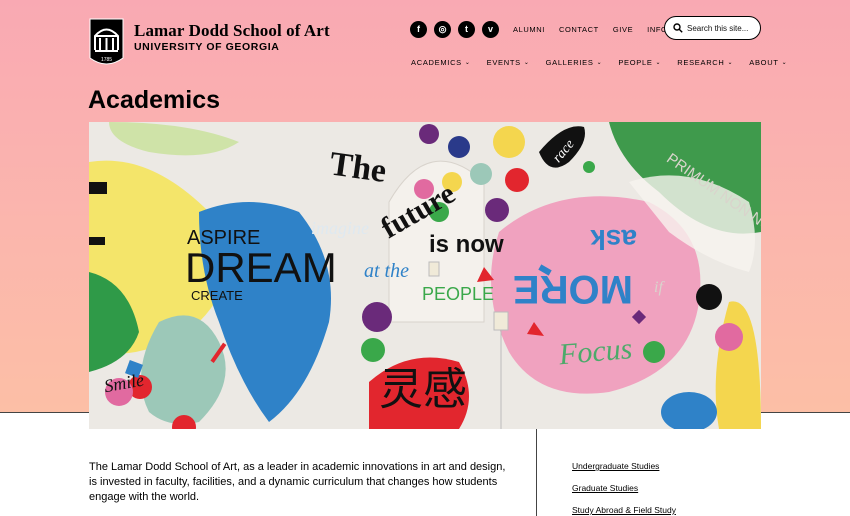 This screenshot has width=850, height=516. I want to click on give-link: GIVE, so click(623, 29).